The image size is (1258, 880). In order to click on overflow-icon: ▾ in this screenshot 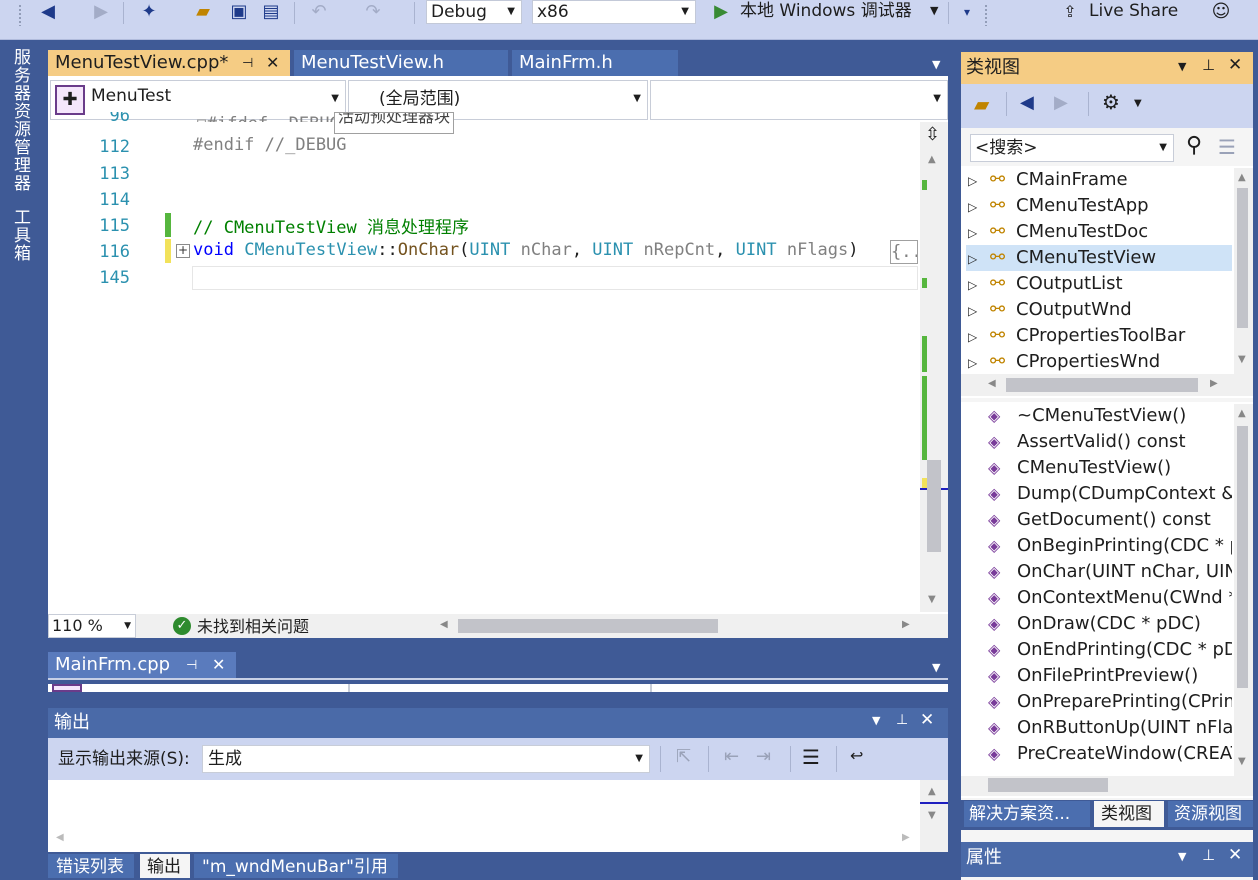, I will do `click(967, 12)`.